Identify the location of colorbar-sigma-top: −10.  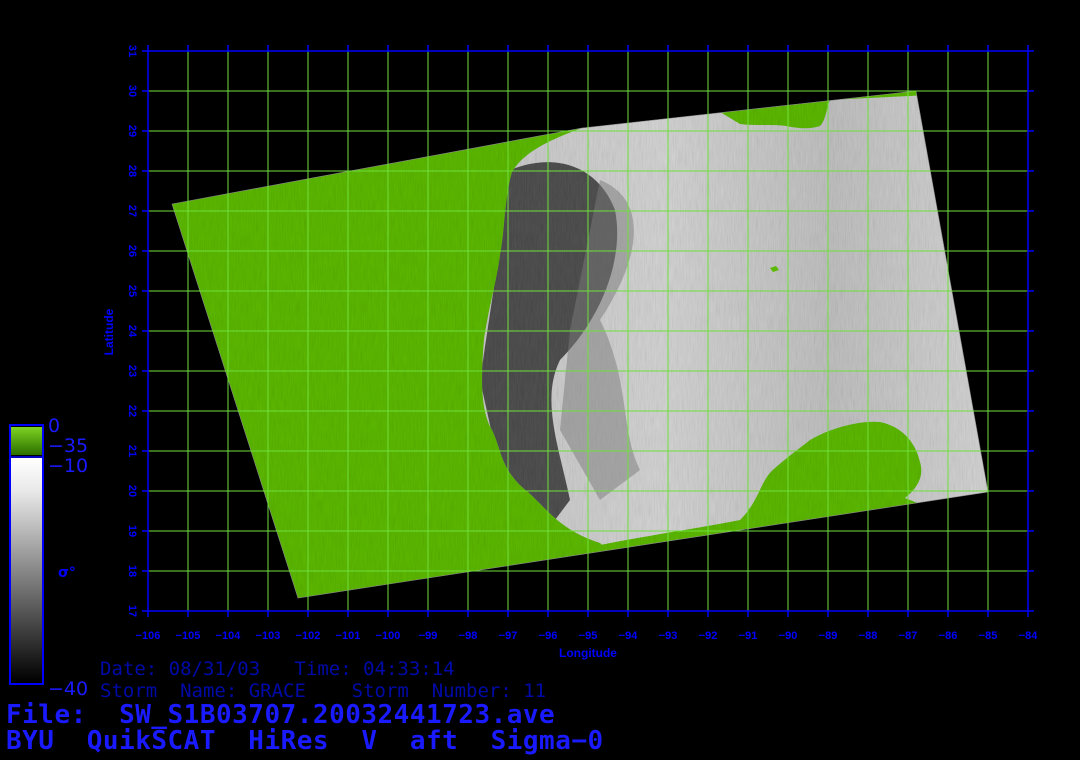
(68, 466).